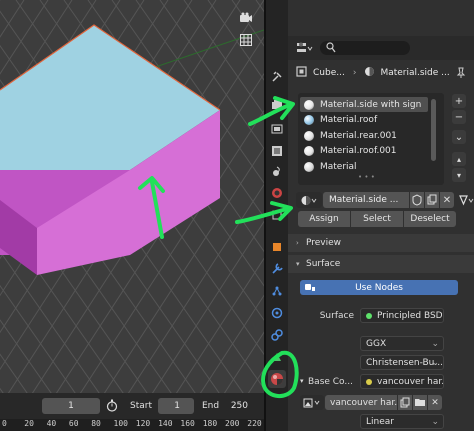 The width and height of the screenshot is (474, 431). I want to click on ruler-tick-label: 180, so click(210, 423).